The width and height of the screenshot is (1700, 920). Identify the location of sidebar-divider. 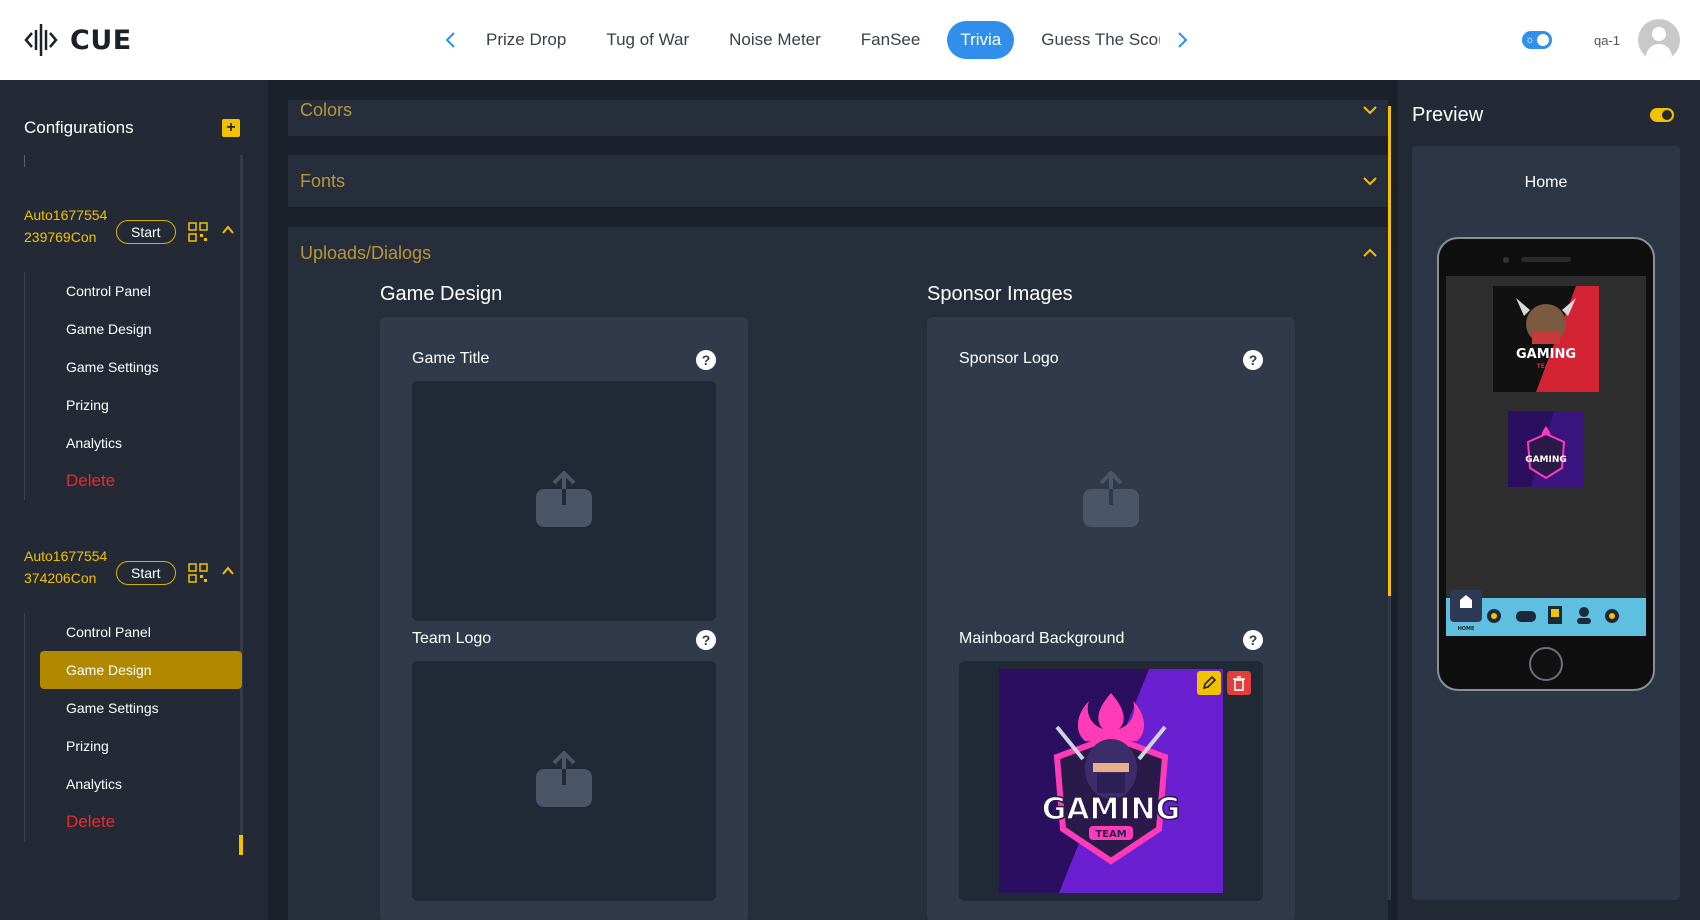
(24, 161).